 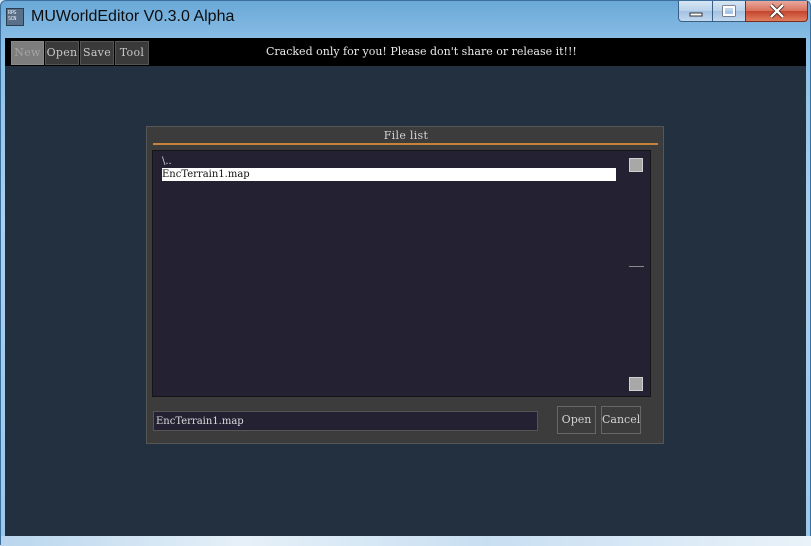 I want to click on app-icon: RPG SCN, so click(x=15, y=17).